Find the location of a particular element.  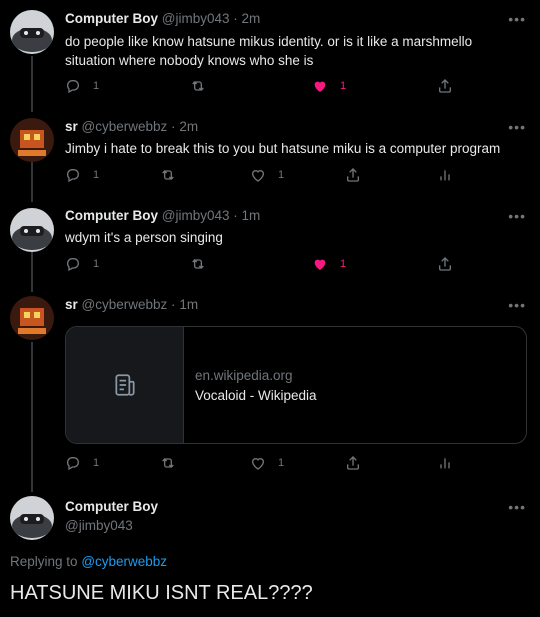

focus-display-name-row: Computer Boy is located at coordinates (111, 506).